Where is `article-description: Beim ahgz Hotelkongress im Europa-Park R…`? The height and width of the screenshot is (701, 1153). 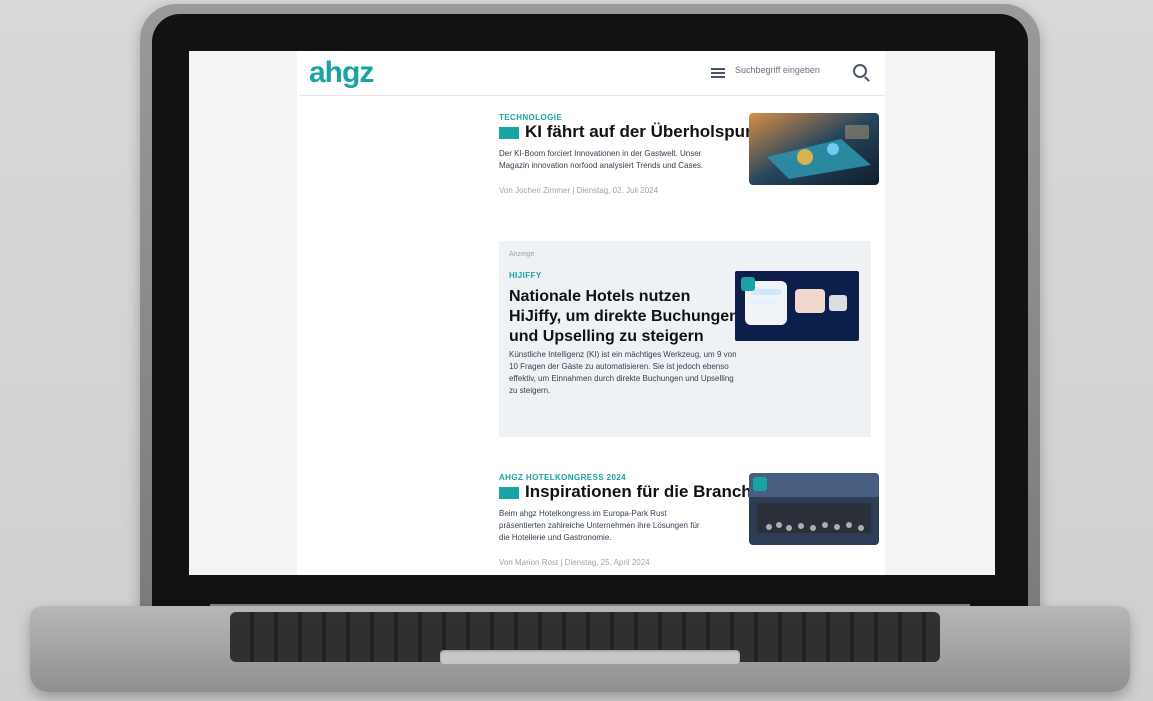
article-description: Beim ahgz Hotelkongress im Europa-Park R… is located at coordinates (599, 525).